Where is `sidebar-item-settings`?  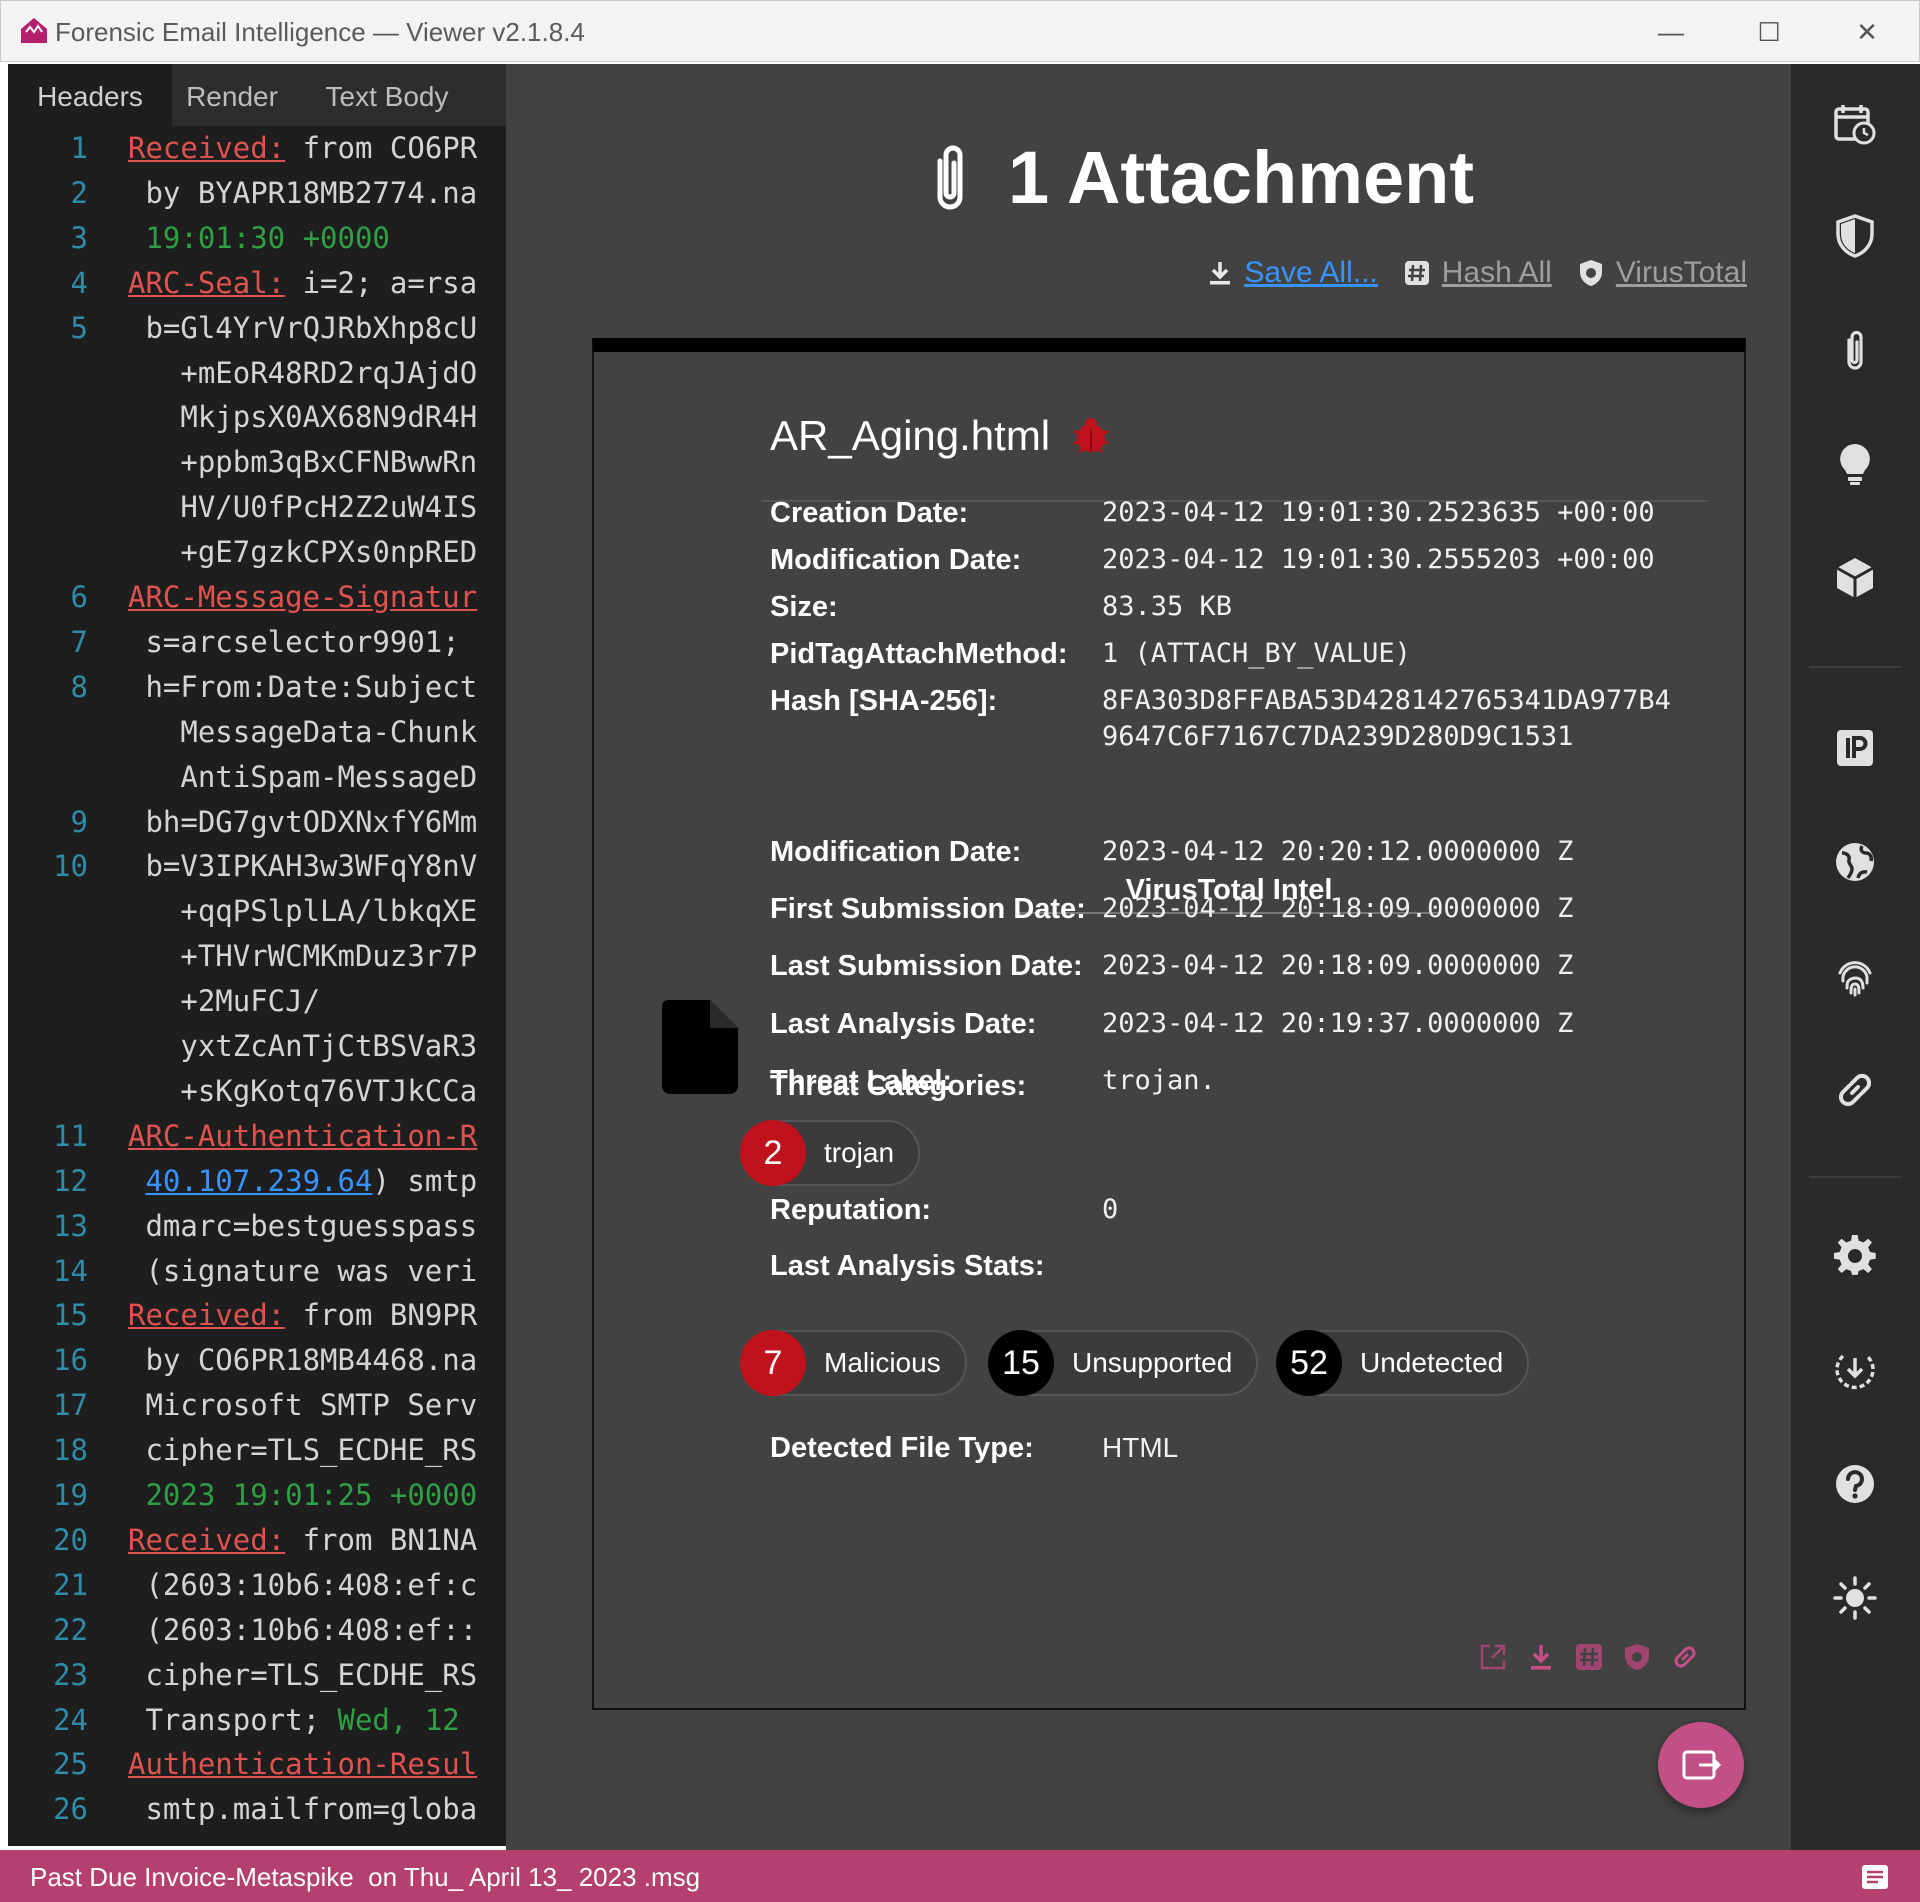
sidebar-item-settings is located at coordinates (1855, 1256).